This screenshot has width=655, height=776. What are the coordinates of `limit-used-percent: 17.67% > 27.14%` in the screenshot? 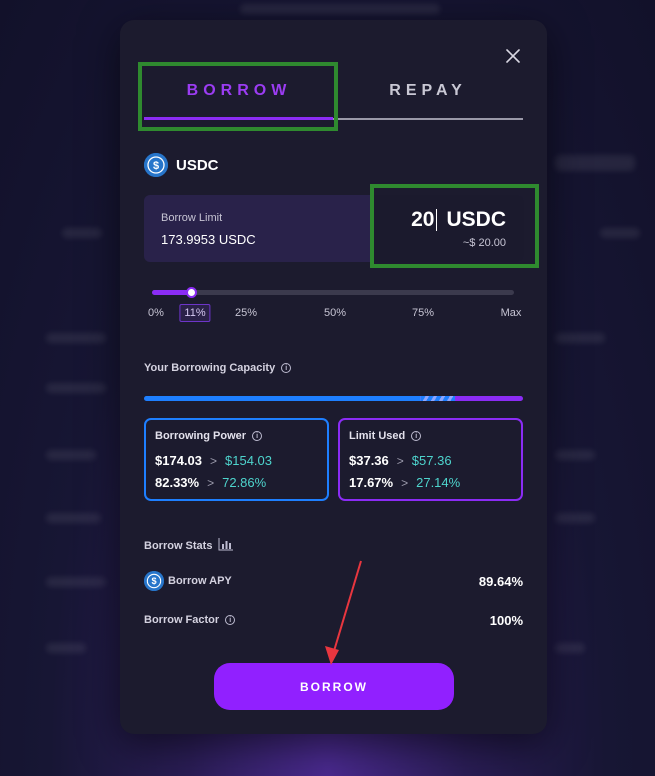 It's located at (404, 482).